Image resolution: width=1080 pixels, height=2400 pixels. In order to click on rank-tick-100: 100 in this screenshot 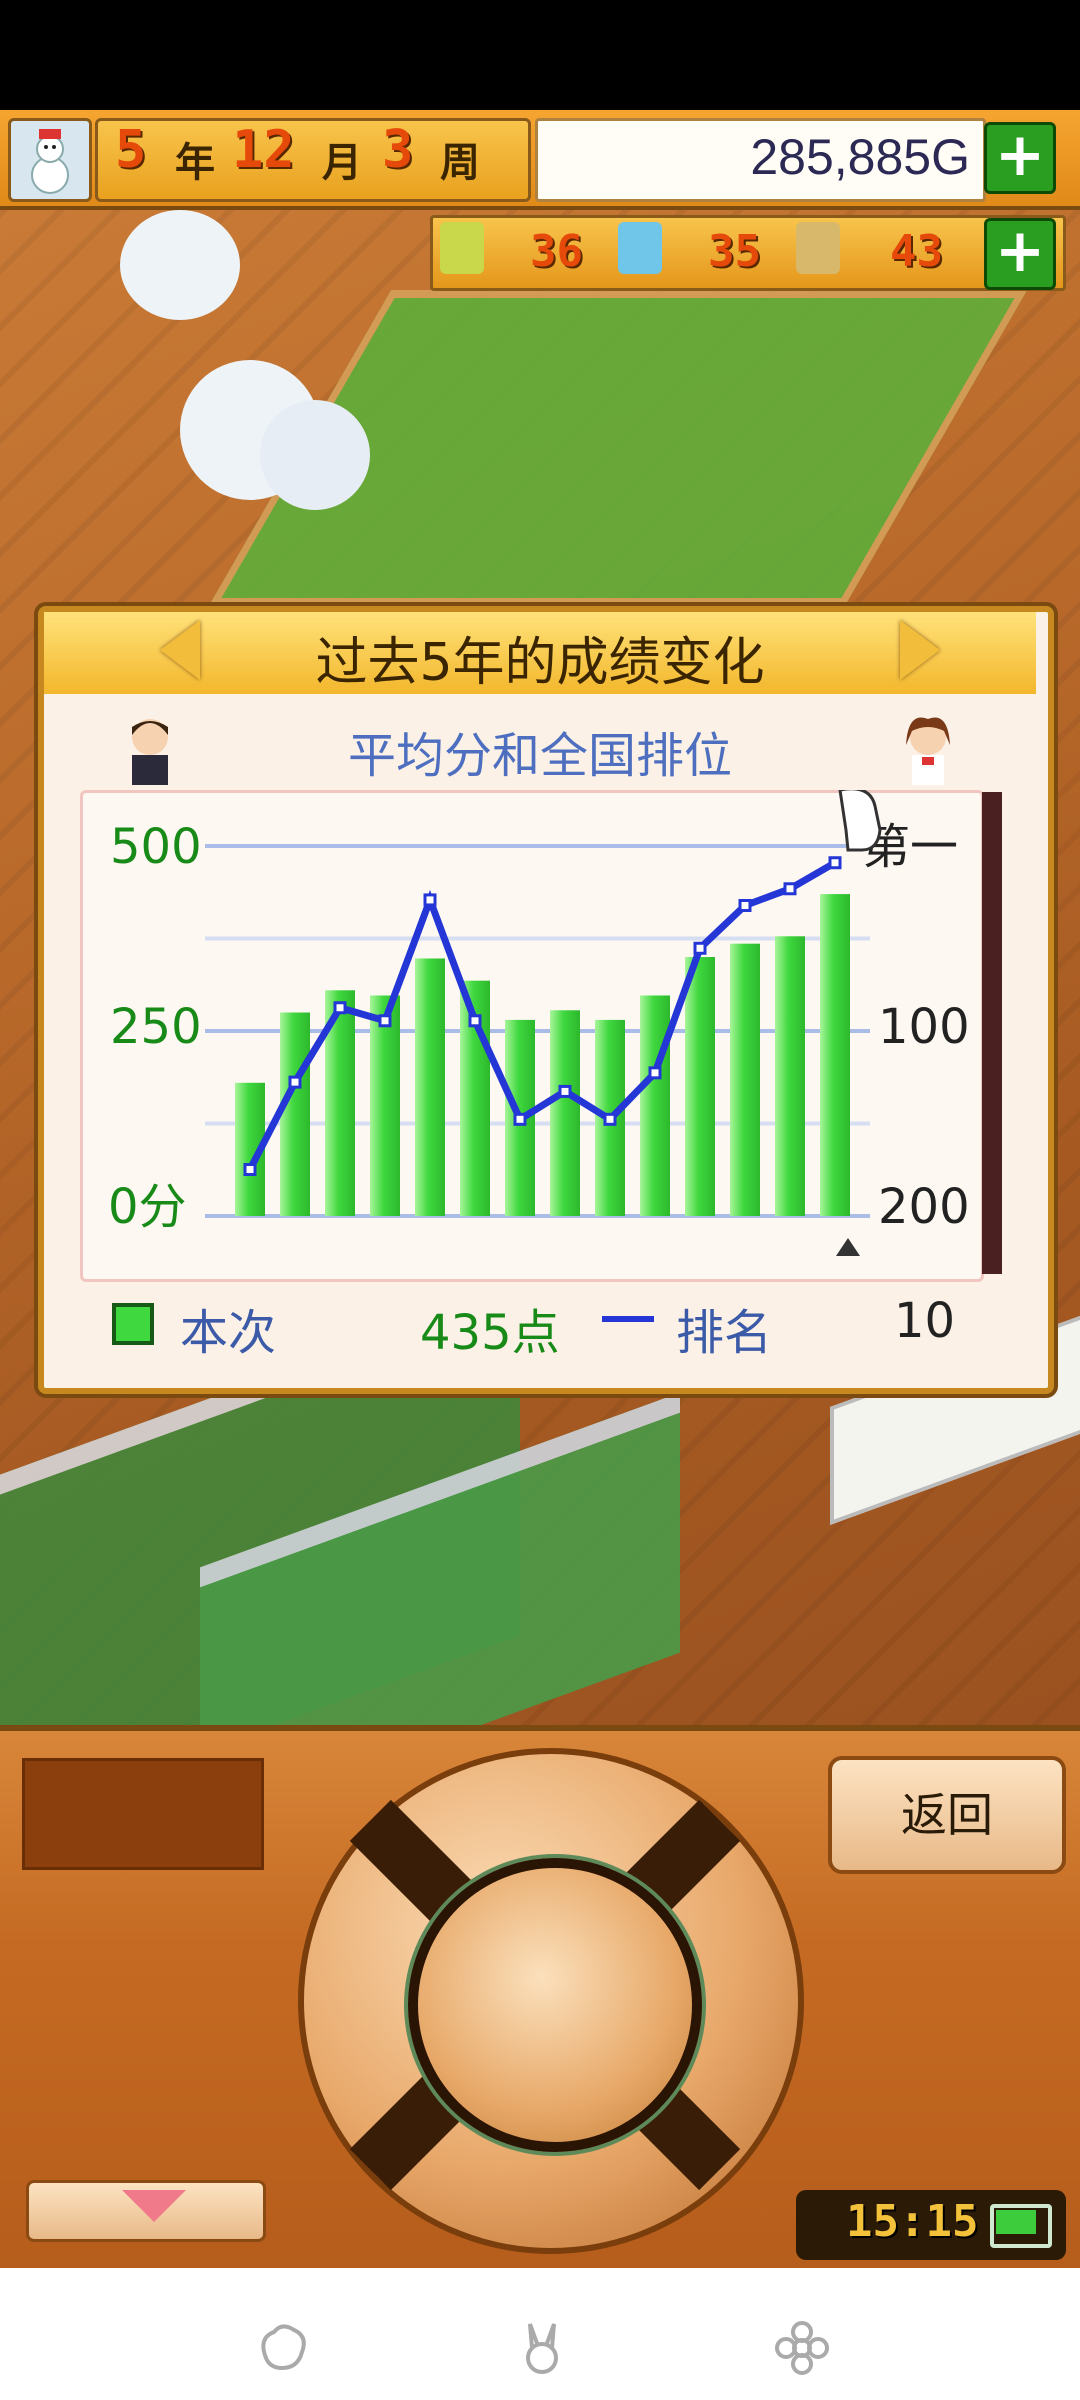, I will do `click(924, 1027)`.